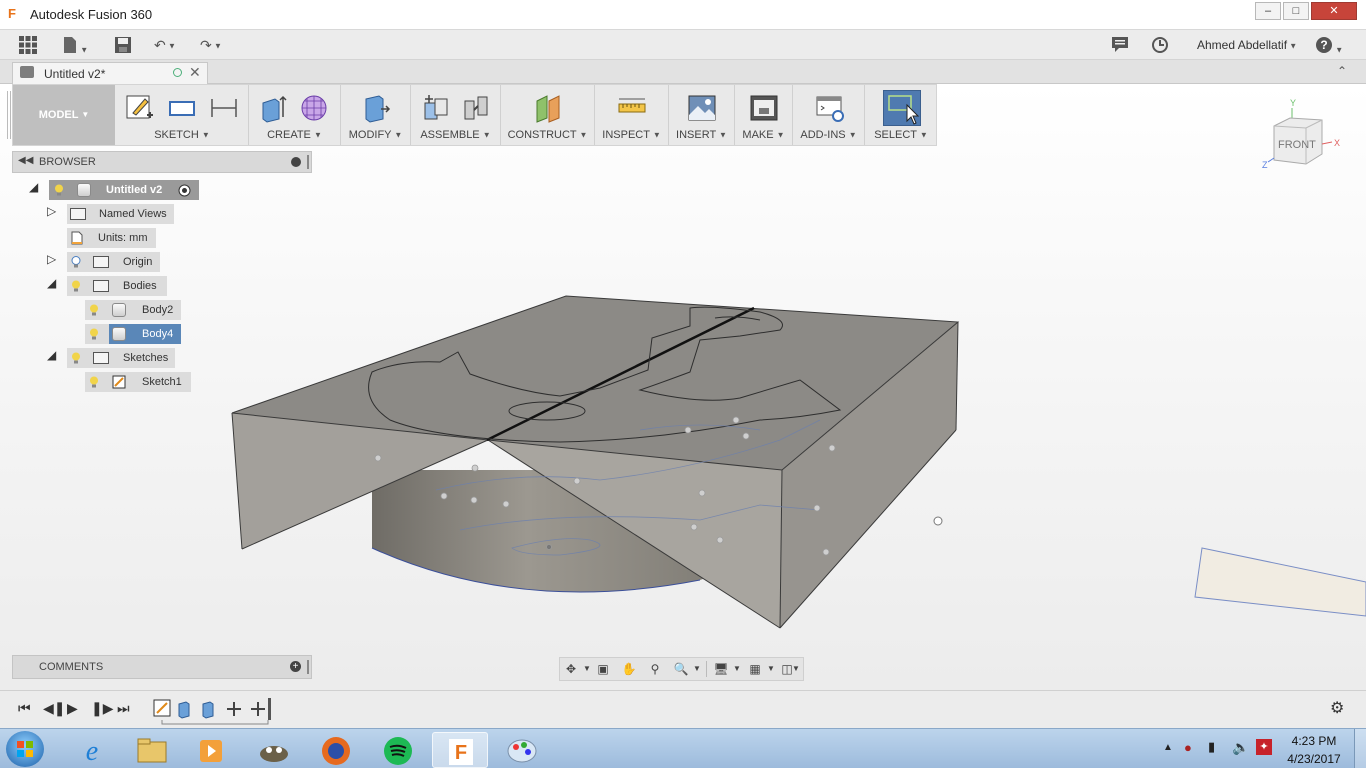 Image resolution: width=1366 pixels, height=768 pixels. I want to click on file-menu-button: ▼, so click(75, 45).